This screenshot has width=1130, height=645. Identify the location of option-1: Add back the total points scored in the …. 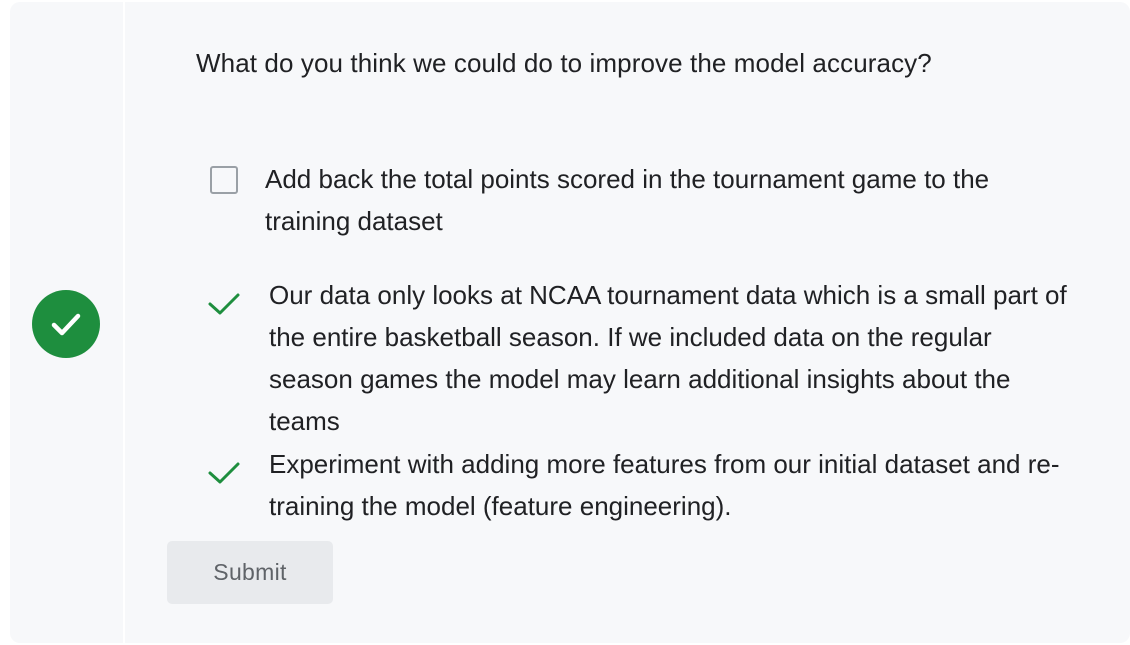
(620, 200).